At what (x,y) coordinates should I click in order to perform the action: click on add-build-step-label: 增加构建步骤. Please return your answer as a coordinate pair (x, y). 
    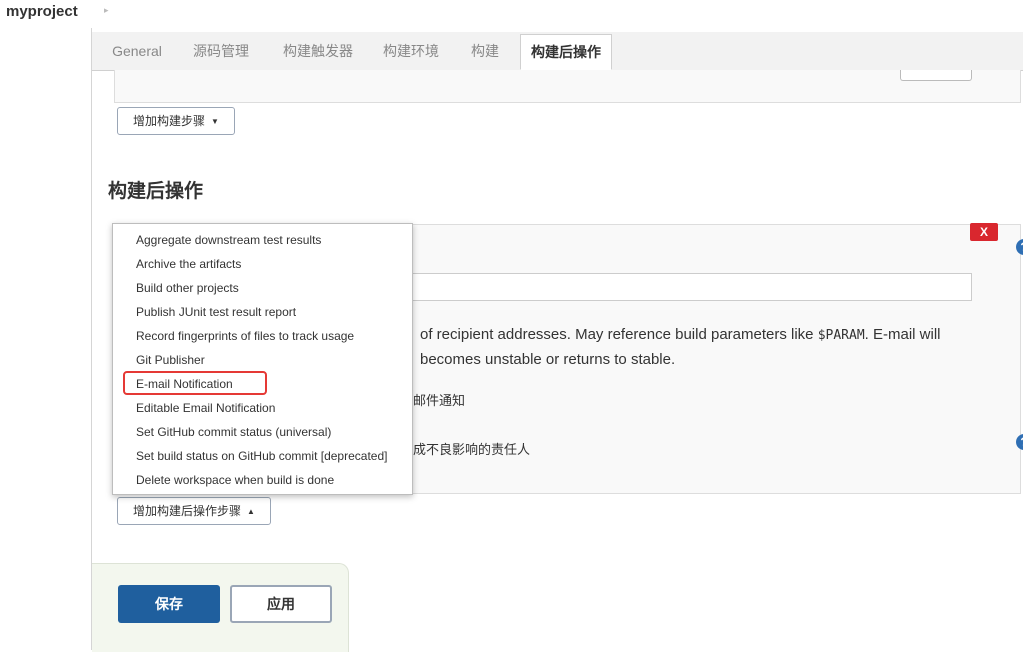
    Looking at the image, I should click on (169, 121).